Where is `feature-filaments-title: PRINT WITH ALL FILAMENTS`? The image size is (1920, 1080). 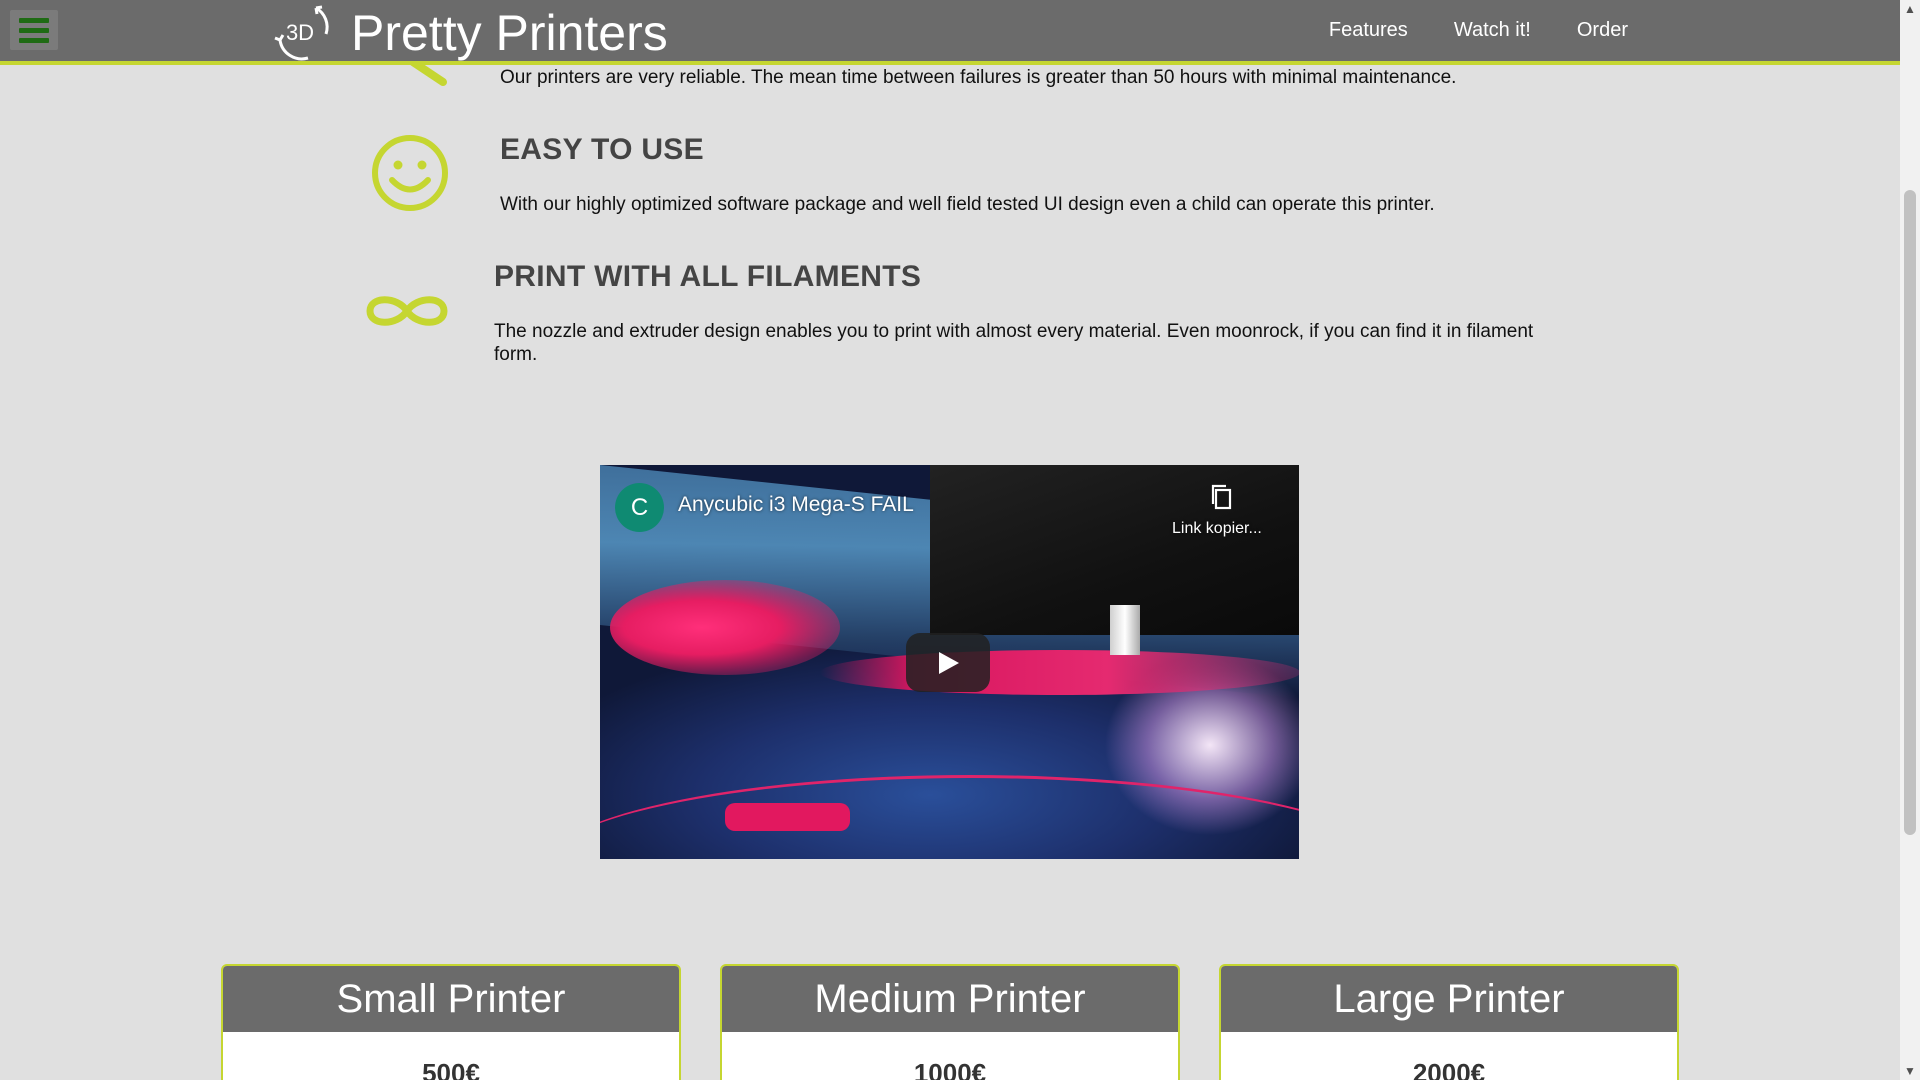 feature-filaments-title: PRINT WITH ALL FILAMENTS is located at coordinates (708, 276).